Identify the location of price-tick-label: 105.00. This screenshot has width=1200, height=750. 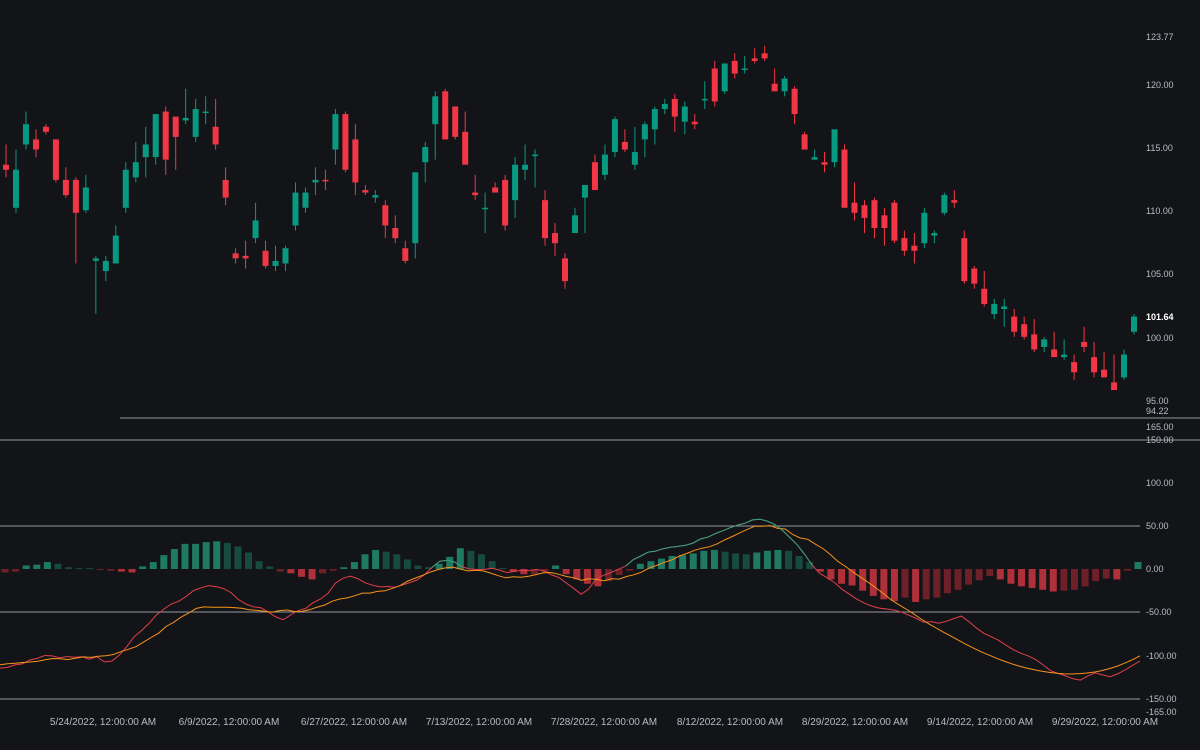
(1160, 274).